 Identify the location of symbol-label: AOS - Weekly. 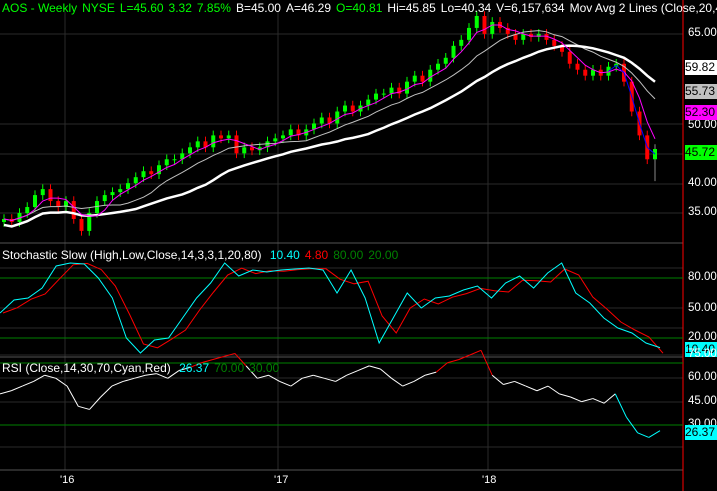
(40, 8).